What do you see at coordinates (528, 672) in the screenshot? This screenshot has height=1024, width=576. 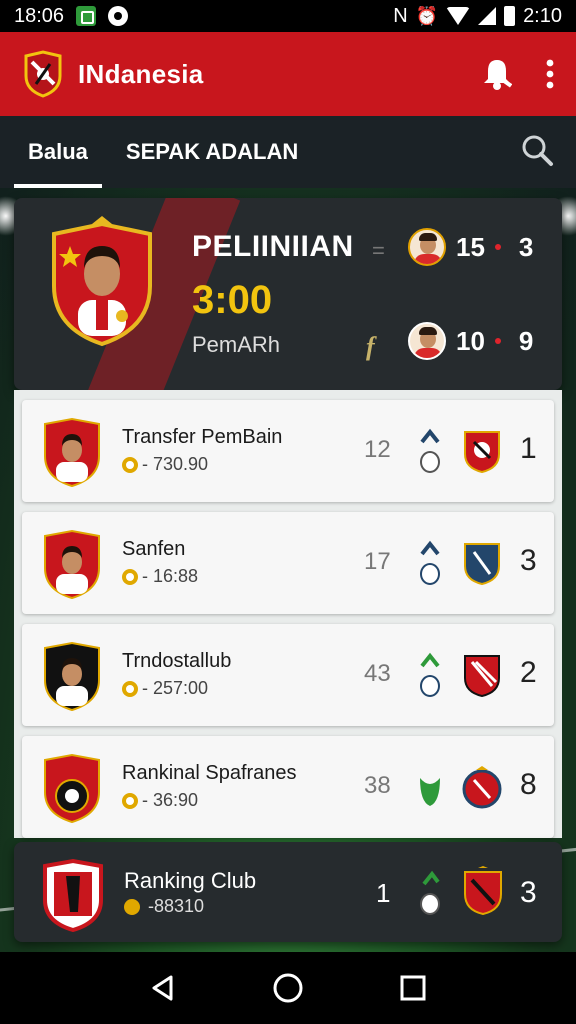 I see `item-score: 2` at bounding box center [528, 672].